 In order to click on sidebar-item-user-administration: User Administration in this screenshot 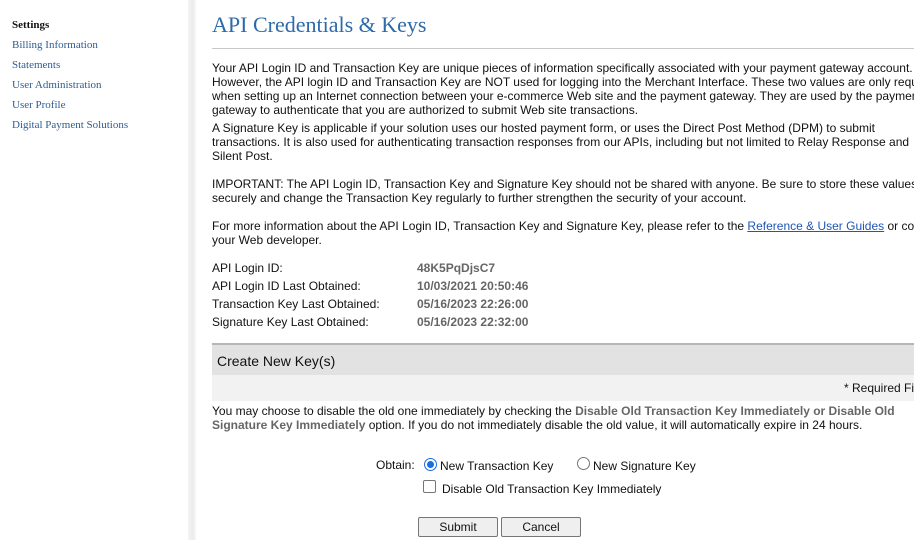, I will do `click(57, 85)`.